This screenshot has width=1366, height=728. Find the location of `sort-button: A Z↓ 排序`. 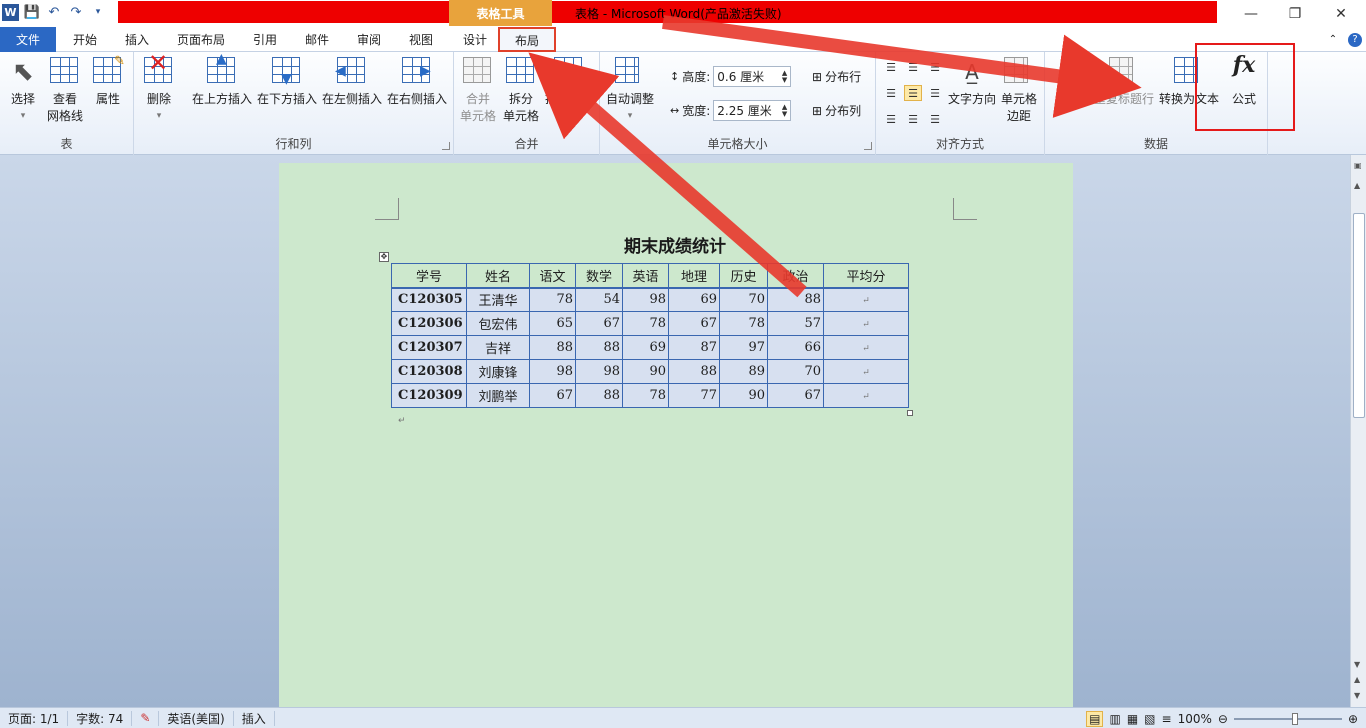

sort-button: A Z↓ 排序 is located at coordinates (1072, 82).